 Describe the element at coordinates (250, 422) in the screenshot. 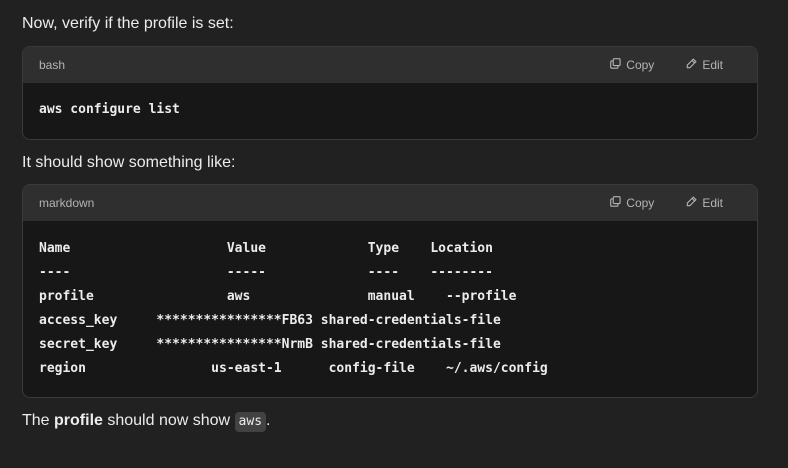

I see `inline-code: aws` at that location.